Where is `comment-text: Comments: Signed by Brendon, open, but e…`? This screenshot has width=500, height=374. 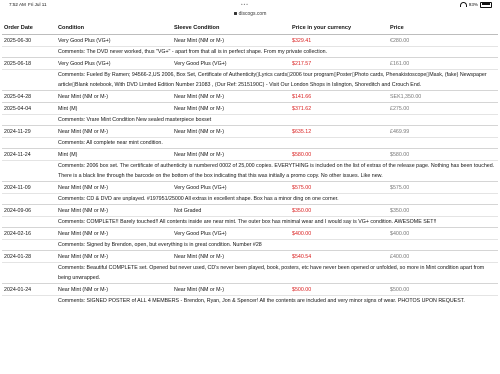
comment-text: Comments: Signed by Brendon, open, but e… is located at coordinates (277, 245).